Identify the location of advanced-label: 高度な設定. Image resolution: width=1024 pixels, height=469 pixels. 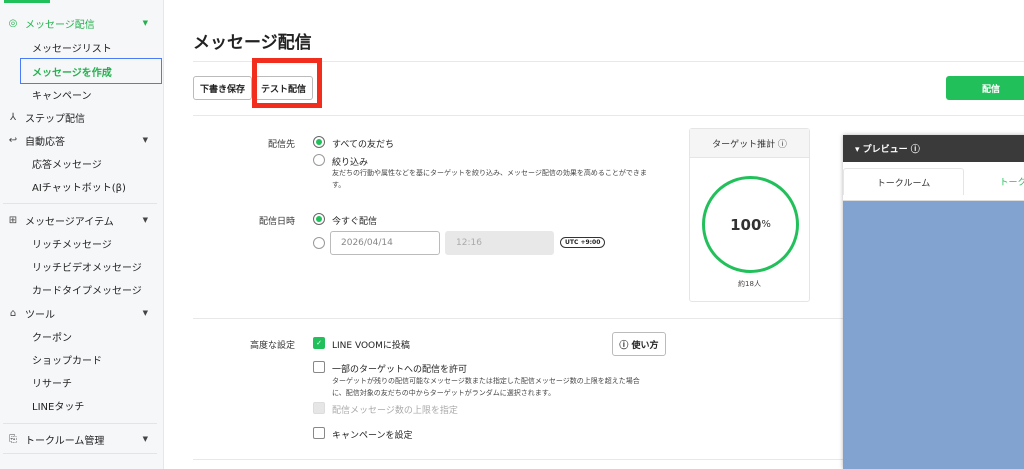
(272, 346).